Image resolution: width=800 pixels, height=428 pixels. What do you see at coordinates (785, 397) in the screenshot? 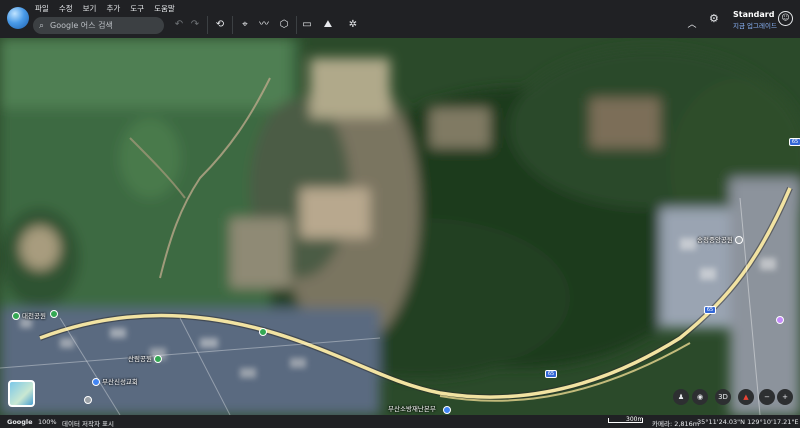
I see `zoom-in-icon: +` at bounding box center [785, 397].